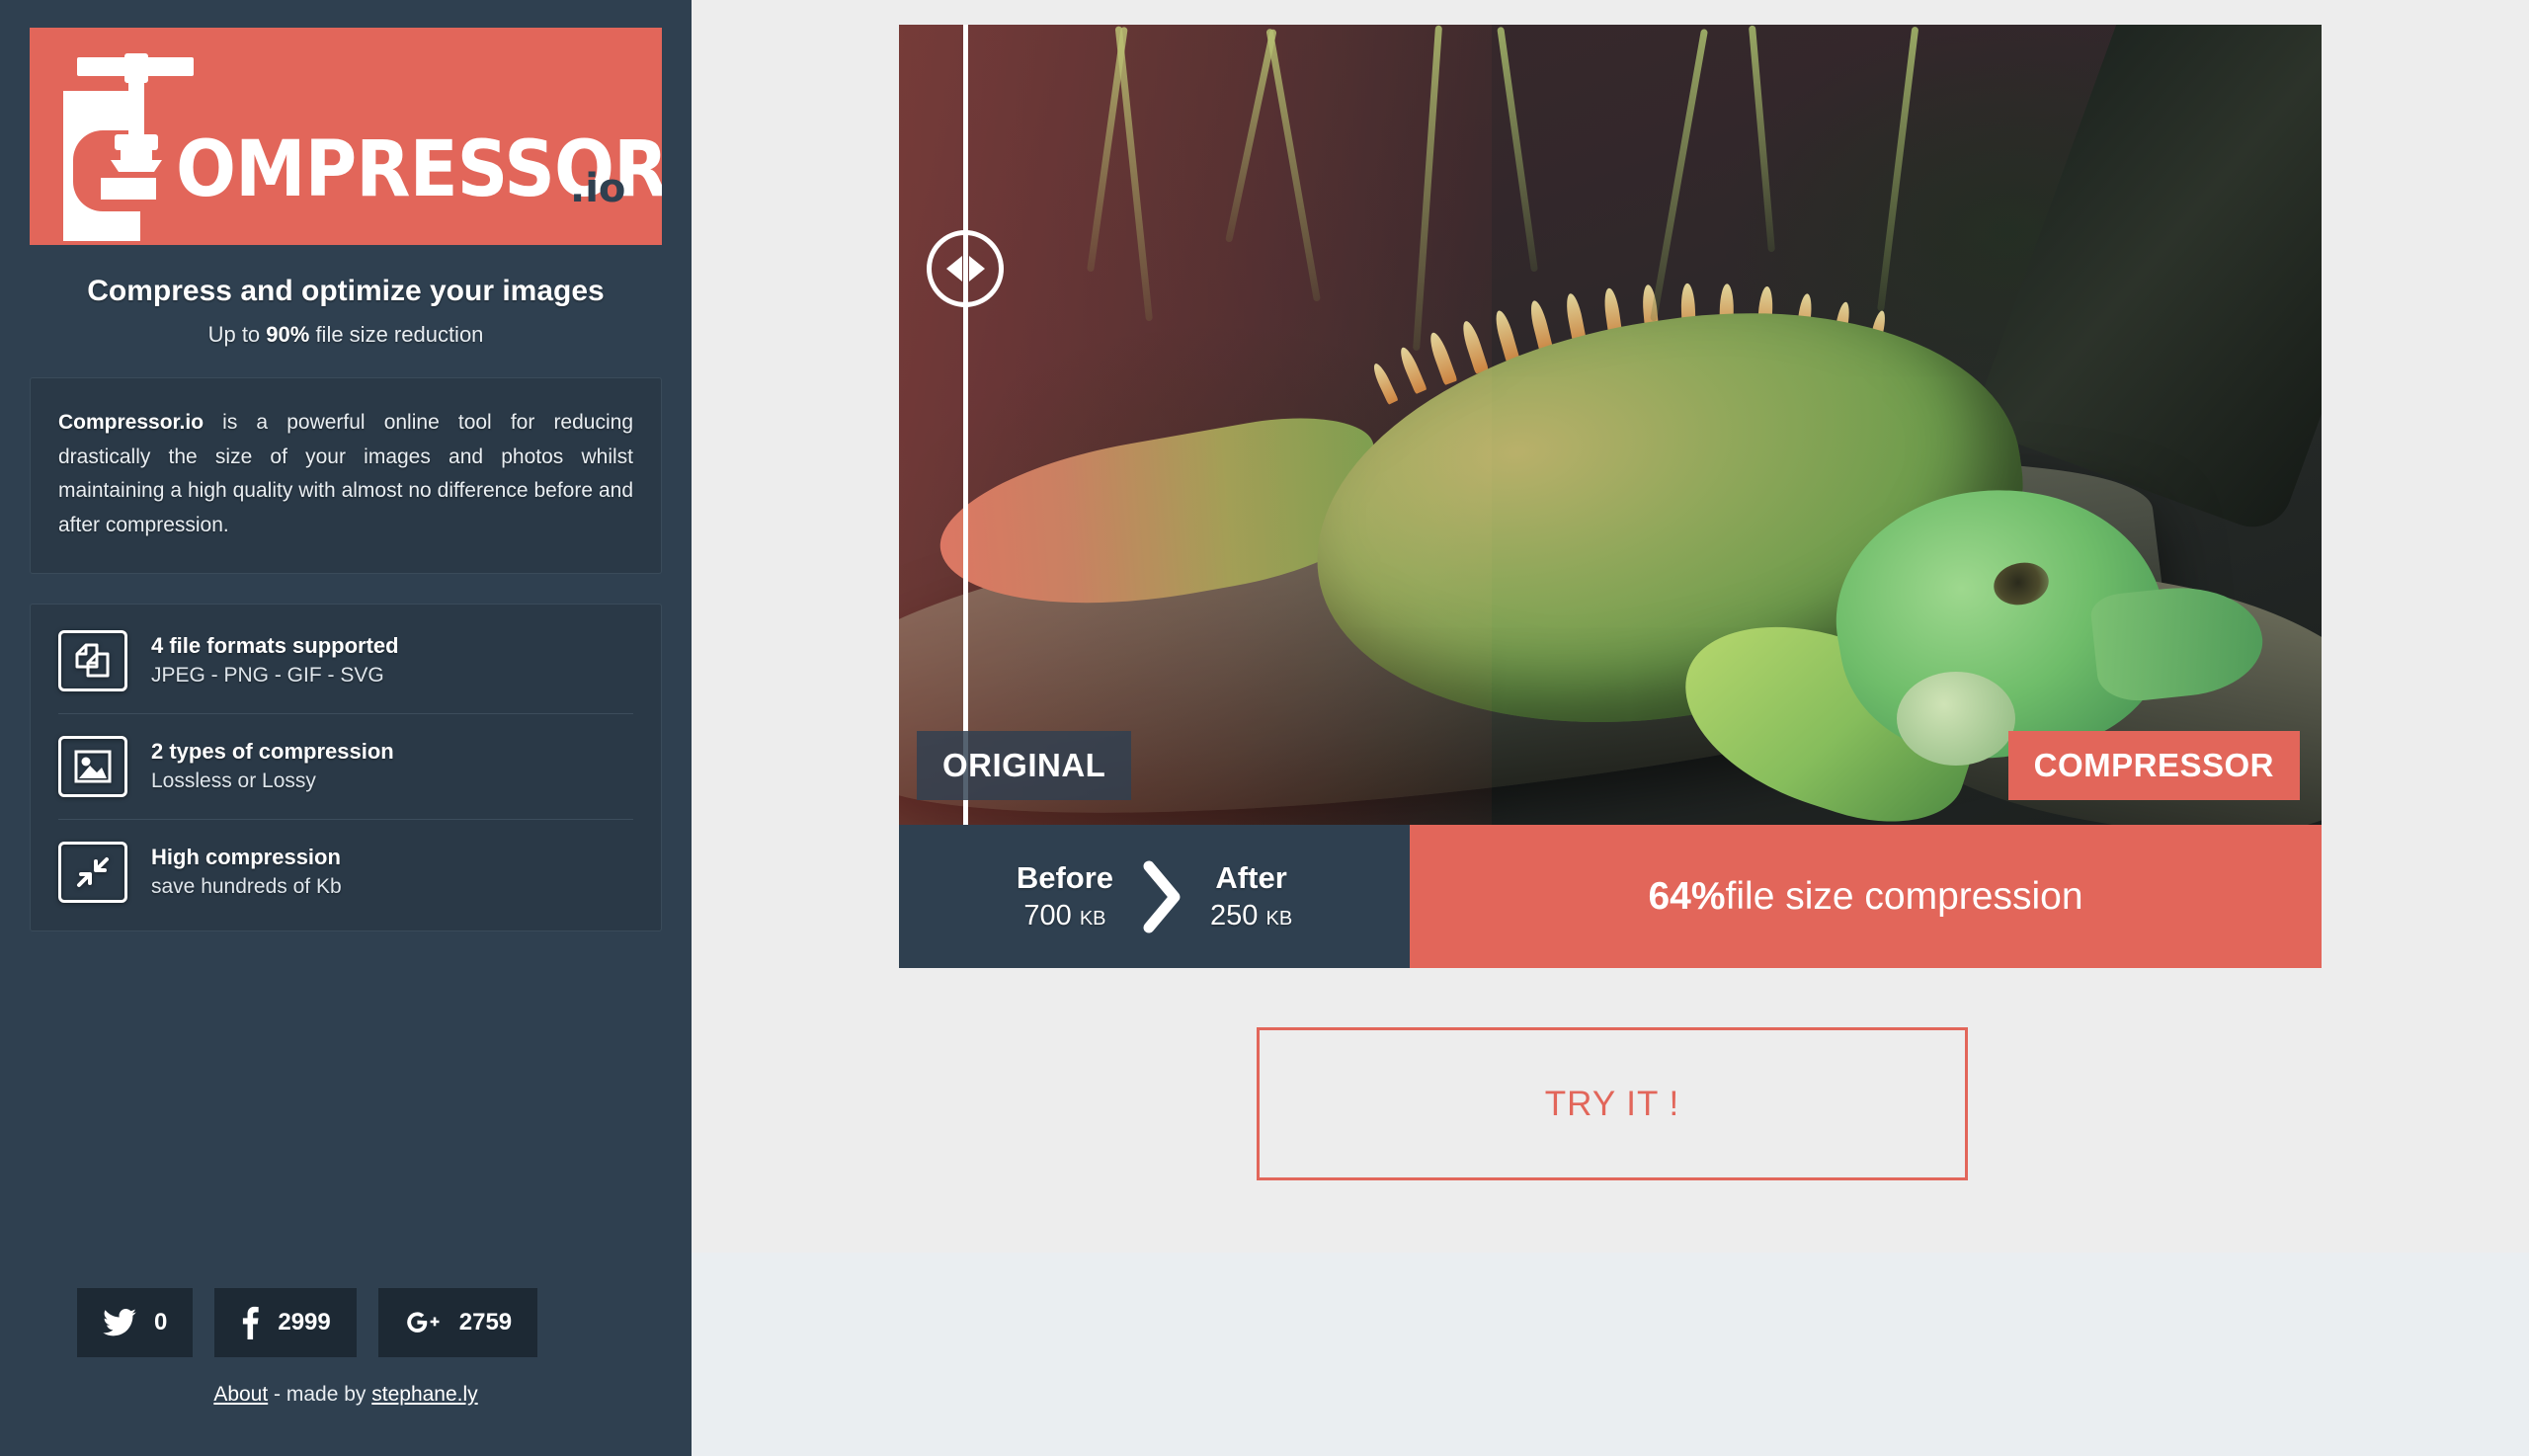 This screenshot has width=2529, height=1456. I want to click on brand-name: Compressor.io, so click(131, 422).